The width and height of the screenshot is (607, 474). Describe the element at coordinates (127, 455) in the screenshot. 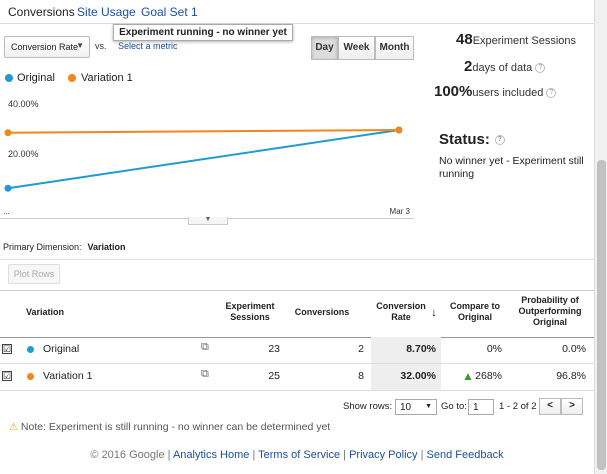

I see `footer-copyright: © 2016 Google` at that location.